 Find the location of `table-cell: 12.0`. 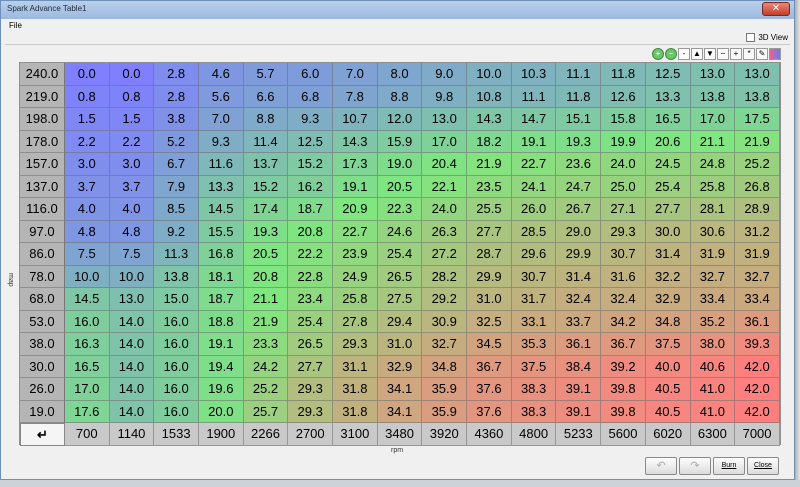

table-cell: 12.0 is located at coordinates (400, 119).